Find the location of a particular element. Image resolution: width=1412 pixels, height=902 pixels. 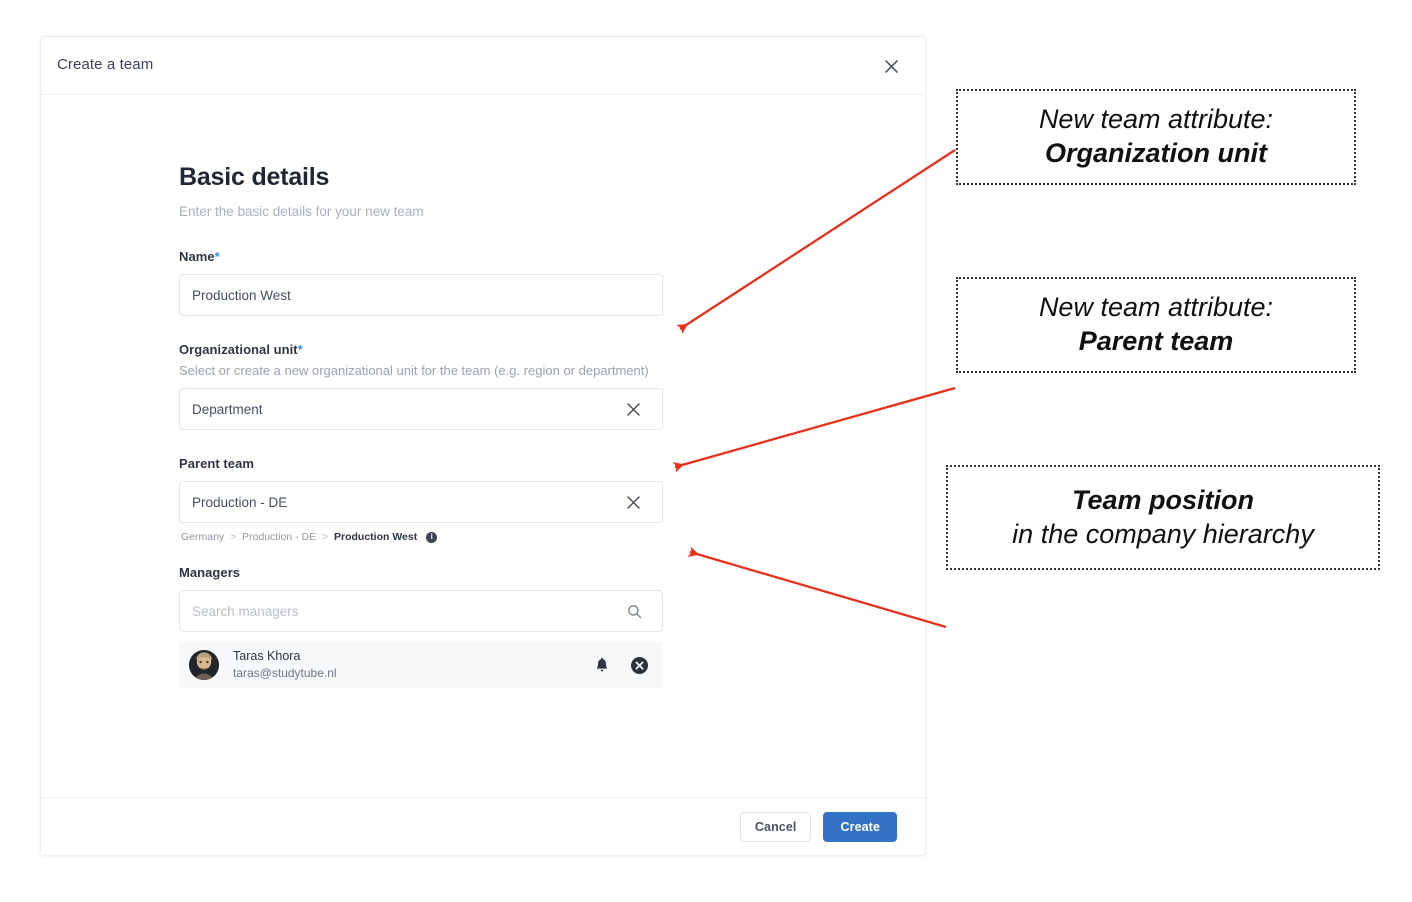

bell-icon is located at coordinates (602, 665).